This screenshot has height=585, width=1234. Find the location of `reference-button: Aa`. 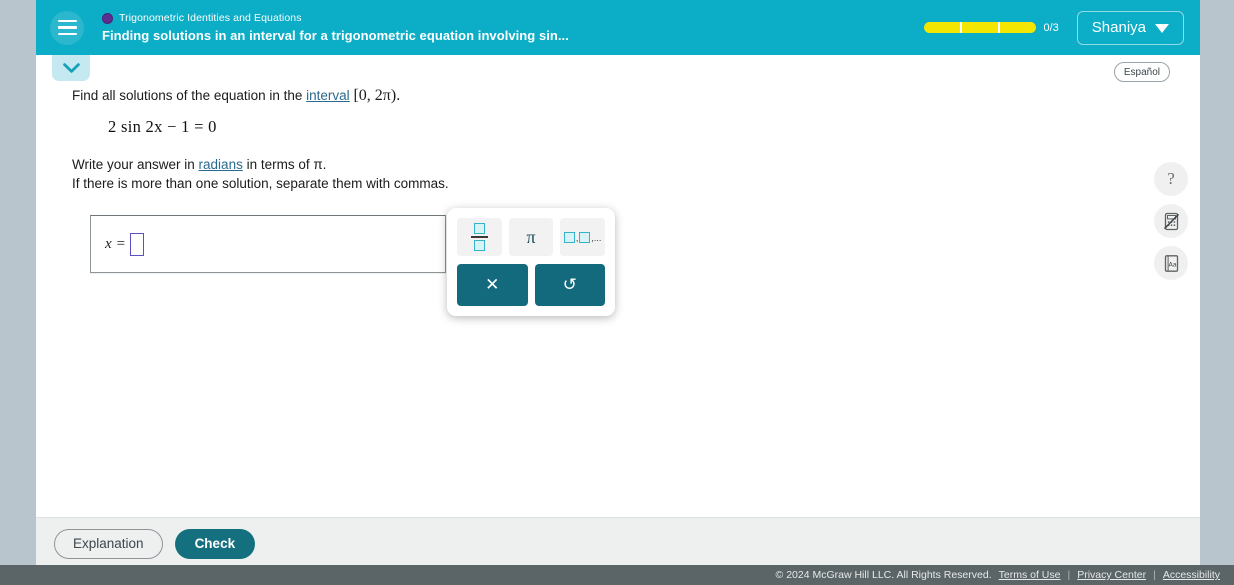

reference-button: Aa is located at coordinates (1171, 263).